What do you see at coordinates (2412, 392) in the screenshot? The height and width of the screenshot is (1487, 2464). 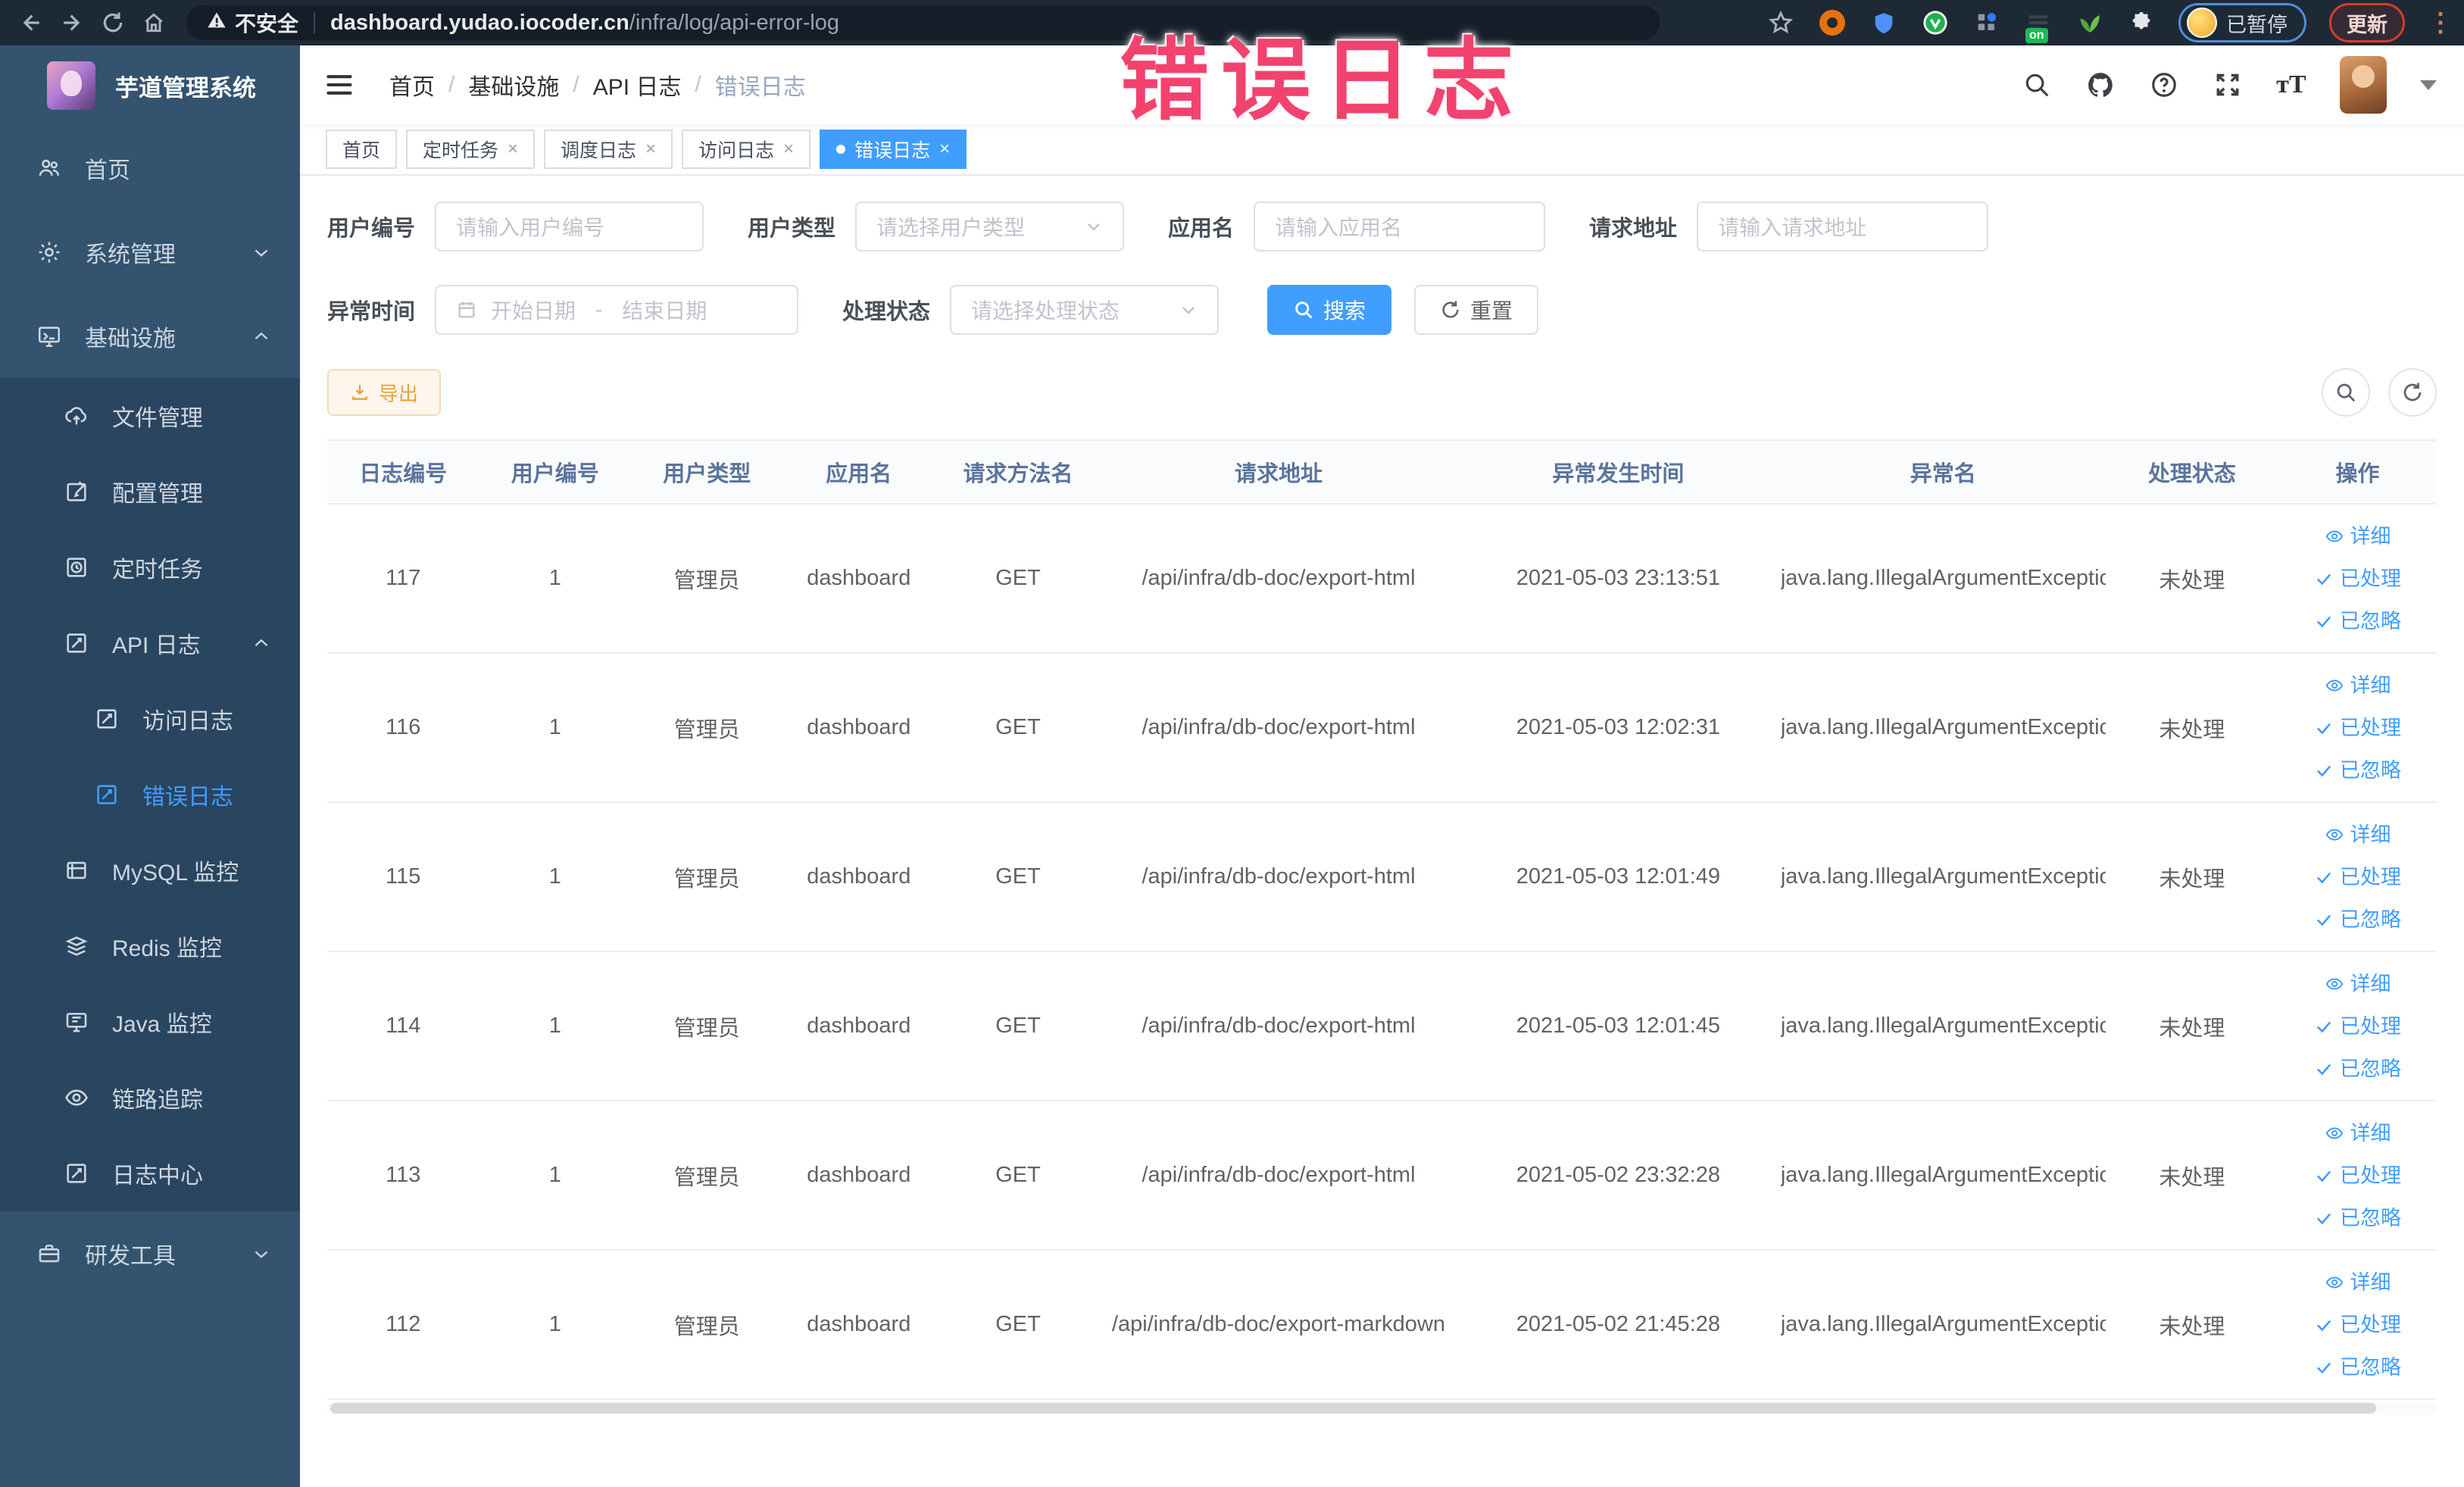 I see `refresh-table-button` at bounding box center [2412, 392].